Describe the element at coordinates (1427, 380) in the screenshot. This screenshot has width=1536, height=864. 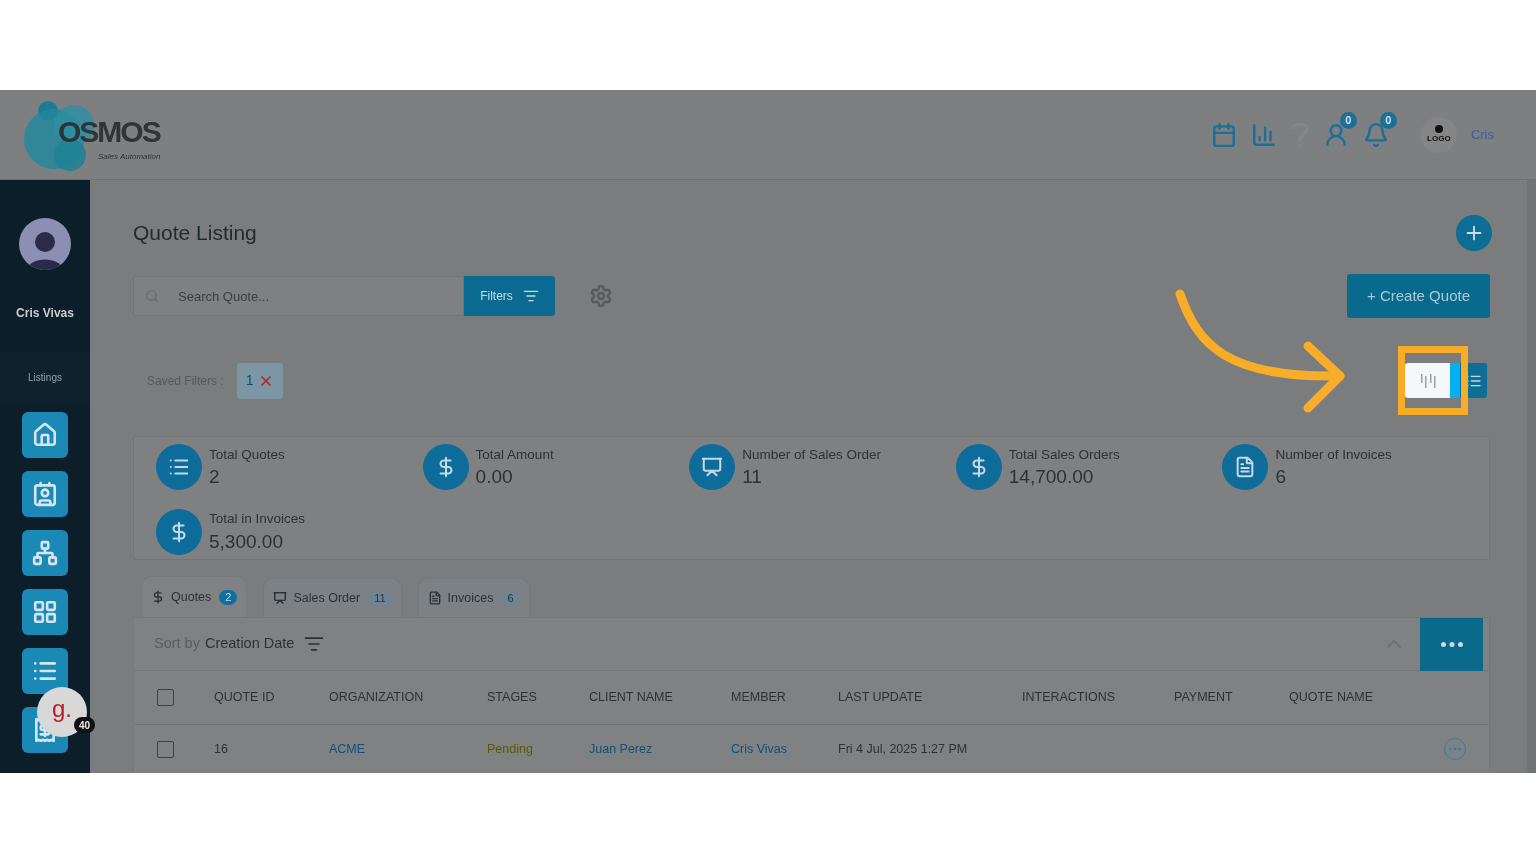
I see `columns-icon` at that location.